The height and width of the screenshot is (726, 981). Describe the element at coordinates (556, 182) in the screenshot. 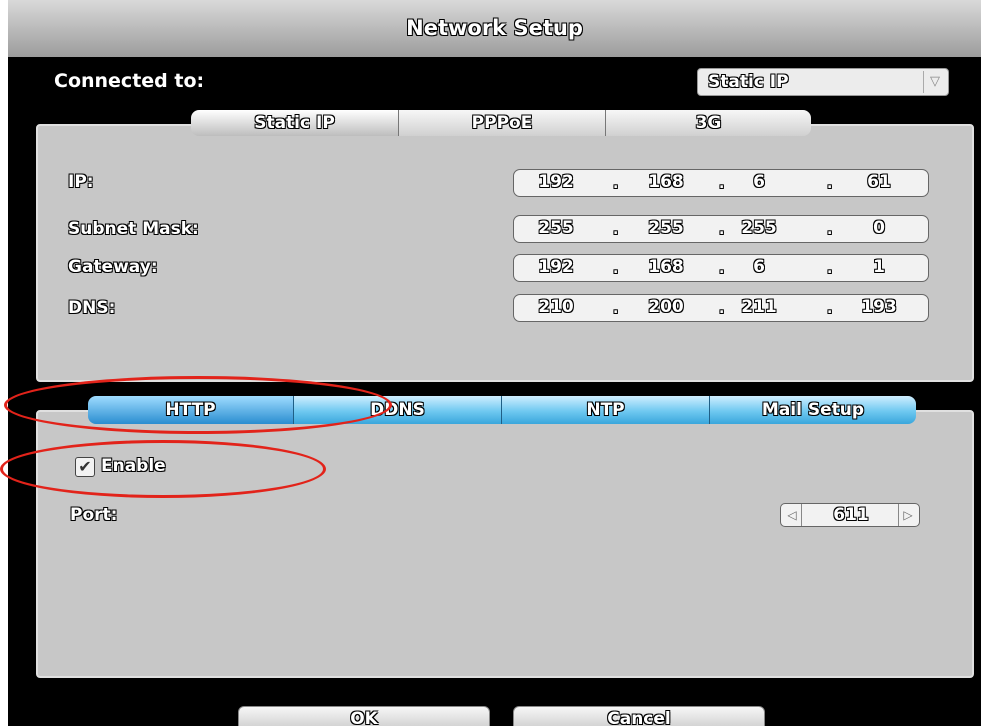

I see `ip-octet-1: 192` at that location.